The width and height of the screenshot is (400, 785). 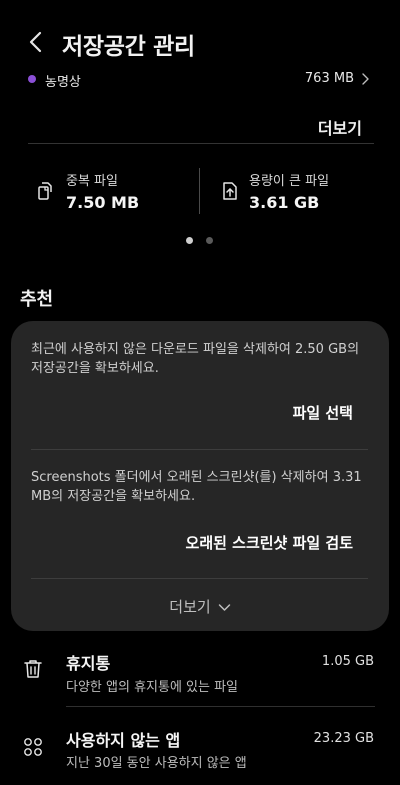 What do you see at coordinates (340, 127) in the screenshot?
I see `more-button: 더보기` at bounding box center [340, 127].